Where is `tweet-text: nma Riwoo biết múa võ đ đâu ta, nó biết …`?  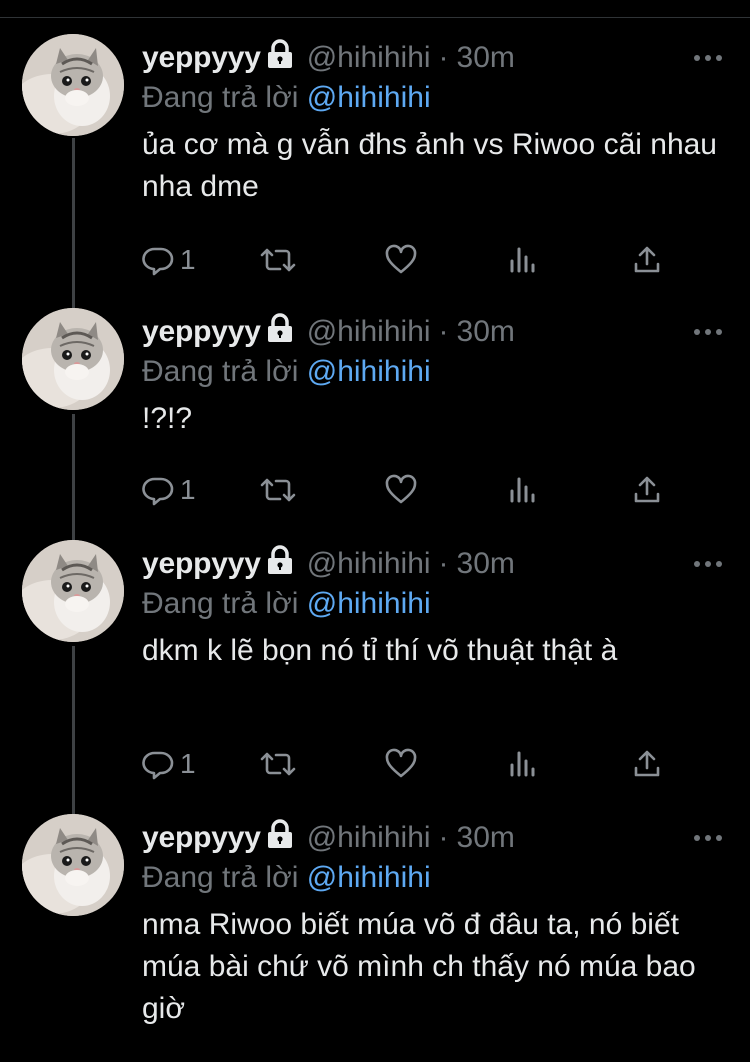 tweet-text: nma Riwoo biết múa võ đ đâu ta, nó biết … is located at coordinates (419, 966).